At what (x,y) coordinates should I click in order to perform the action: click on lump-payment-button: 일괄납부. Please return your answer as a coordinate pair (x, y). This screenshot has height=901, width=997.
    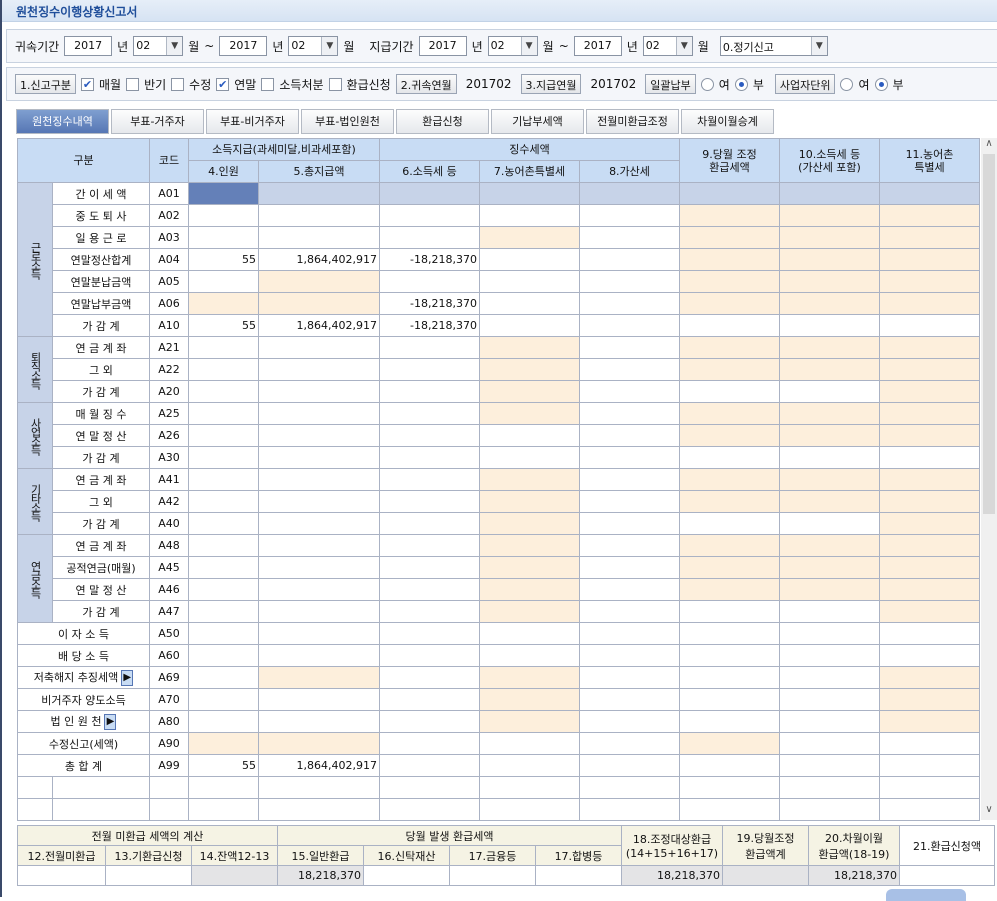
    Looking at the image, I should click on (670, 84).